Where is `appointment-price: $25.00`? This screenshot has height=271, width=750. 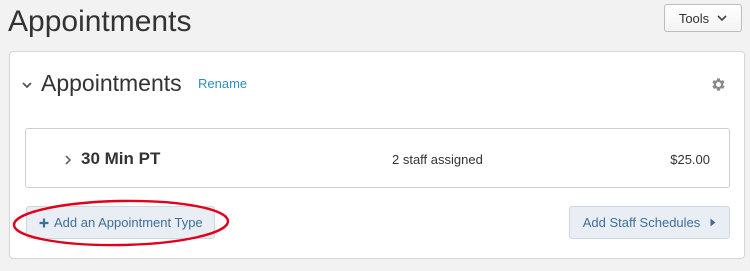 appointment-price: $25.00 is located at coordinates (690, 159).